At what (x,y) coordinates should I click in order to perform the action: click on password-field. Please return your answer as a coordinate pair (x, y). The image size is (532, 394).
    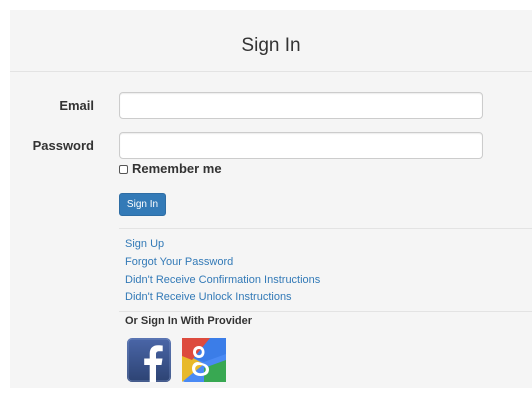
    Looking at the image, I should click on (301, 145).